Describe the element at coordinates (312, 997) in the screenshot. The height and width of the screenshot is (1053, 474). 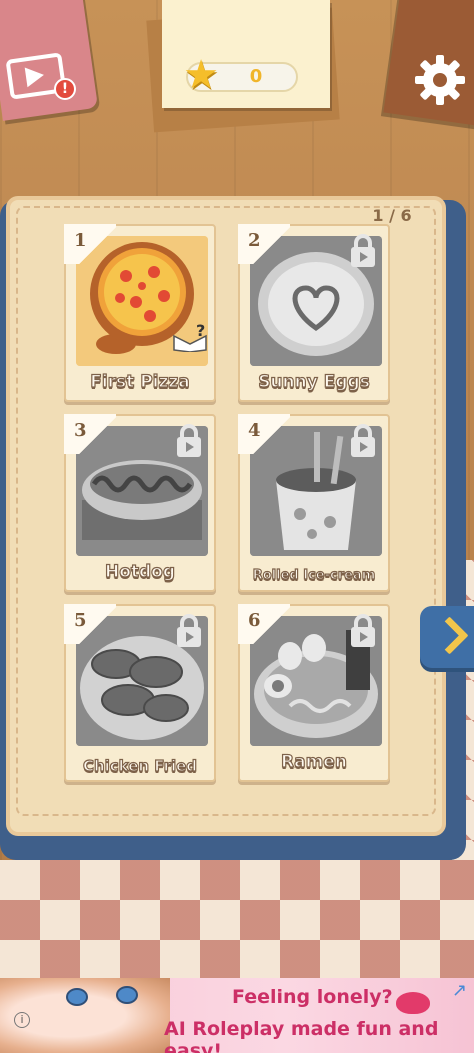
I see `ad-headline: Feeling lonely?` at that location.